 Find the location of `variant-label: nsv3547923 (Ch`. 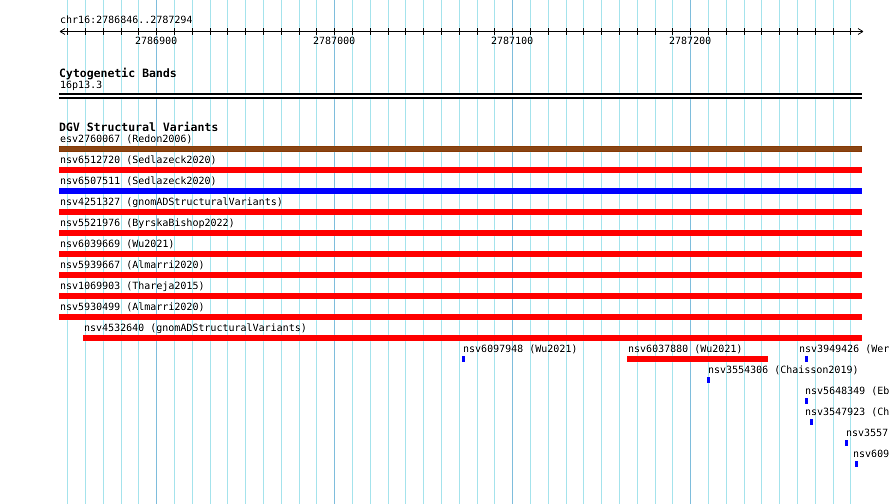

variant-label: nsv3547923 (Ch is located at coordinates (847, 412).